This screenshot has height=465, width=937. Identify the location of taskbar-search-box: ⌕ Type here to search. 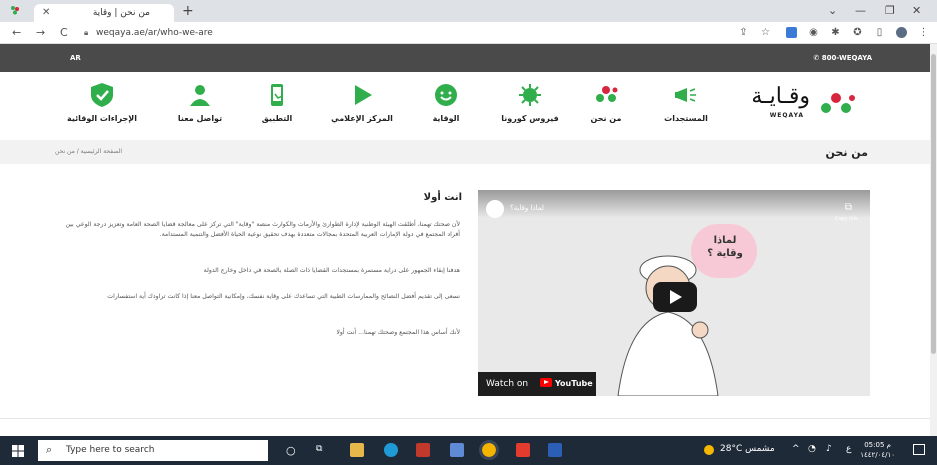
(153, 450).